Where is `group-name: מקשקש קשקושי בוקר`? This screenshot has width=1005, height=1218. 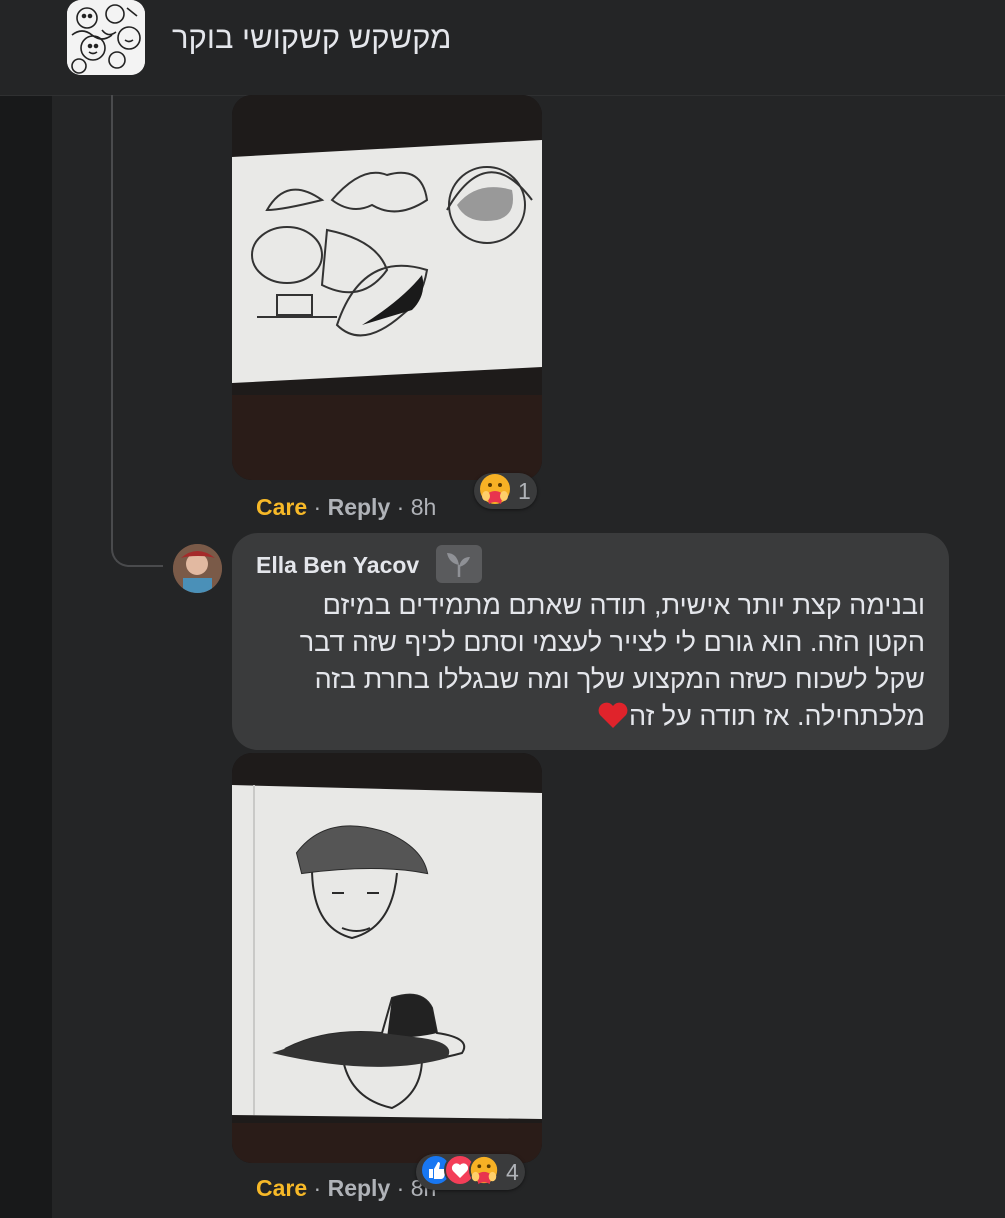
group-name: מקשקש קשקושי בוקר is located at coordinates (311, 38).